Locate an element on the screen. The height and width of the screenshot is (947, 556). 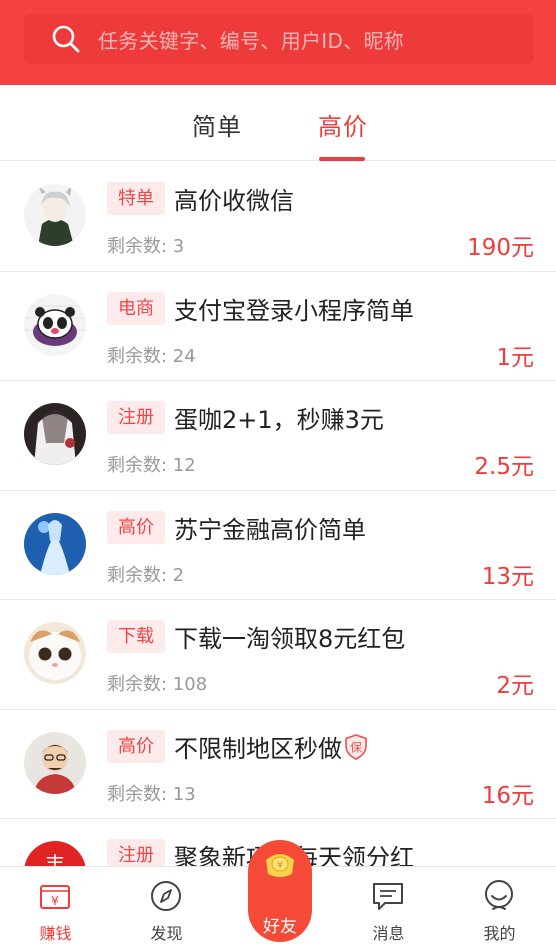
task-price: 2.5元 is located at coordinates (504, 467).